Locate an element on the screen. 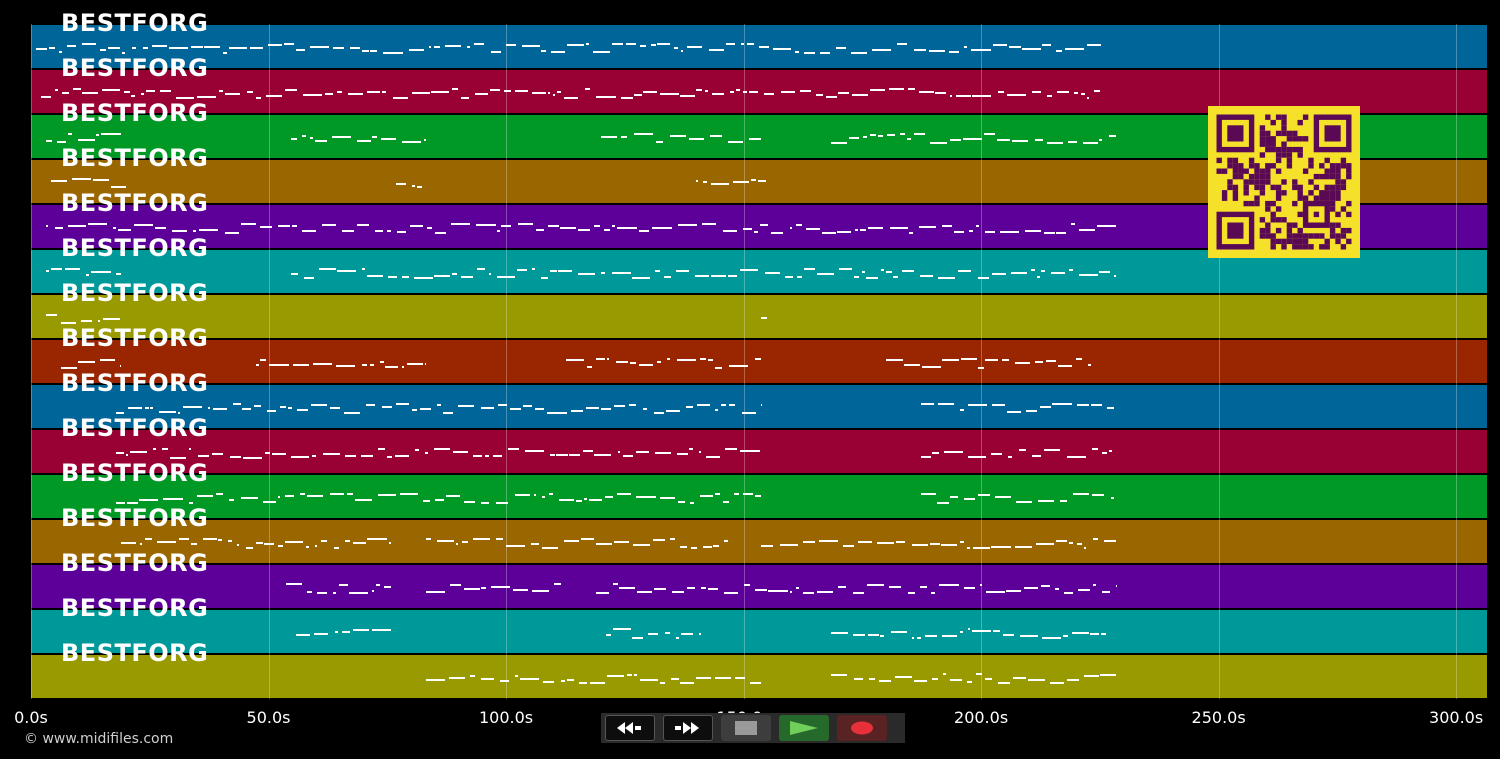 This screenshot has width=1500, height=759. rewind-button is located at coordinates (630, 728).